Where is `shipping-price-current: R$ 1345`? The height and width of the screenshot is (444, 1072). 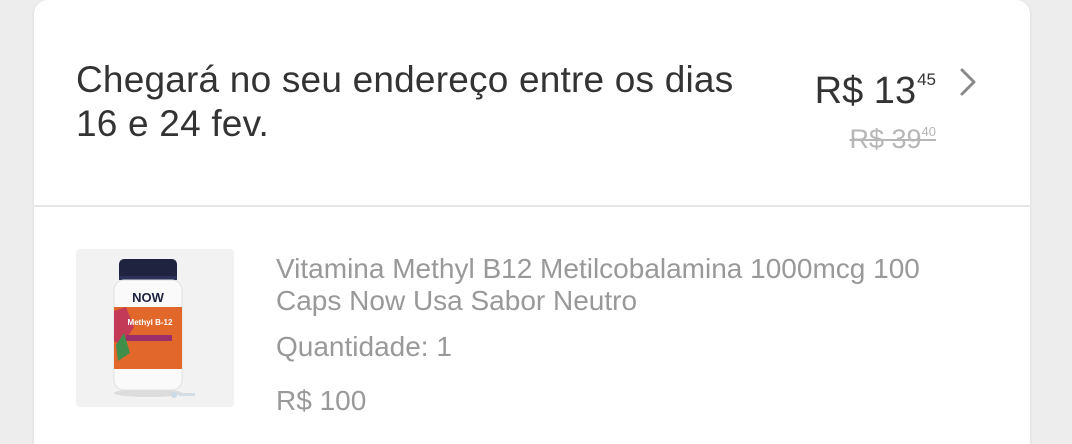
shipping-price-current: R$ 1345 is located at coordinates (875, 85).